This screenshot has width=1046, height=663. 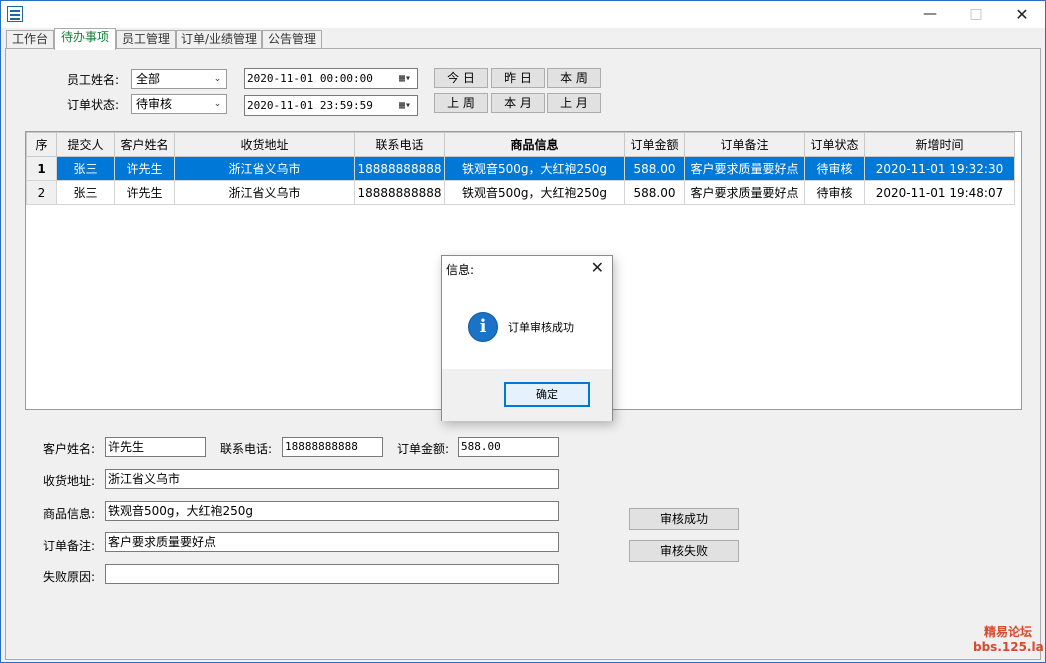 What do you see at coordinates (930, 14) in the screenshot?
I see `minimize-icon: —` at bounding box center [930, 14].